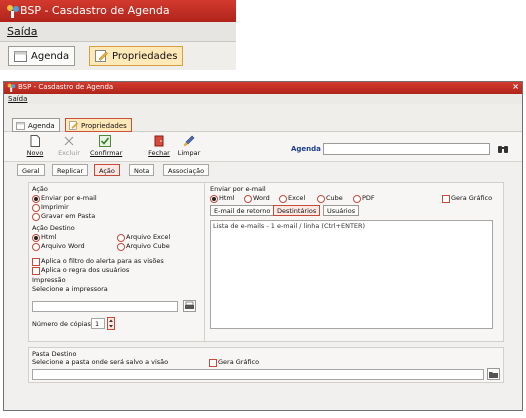 Image resolution: width=526 pixels, height=418 pixels. What do you see at coordinates (292, 198) in the screenshot?
I see `radio-email-excel: Excel` at bounding box center [292, 198].